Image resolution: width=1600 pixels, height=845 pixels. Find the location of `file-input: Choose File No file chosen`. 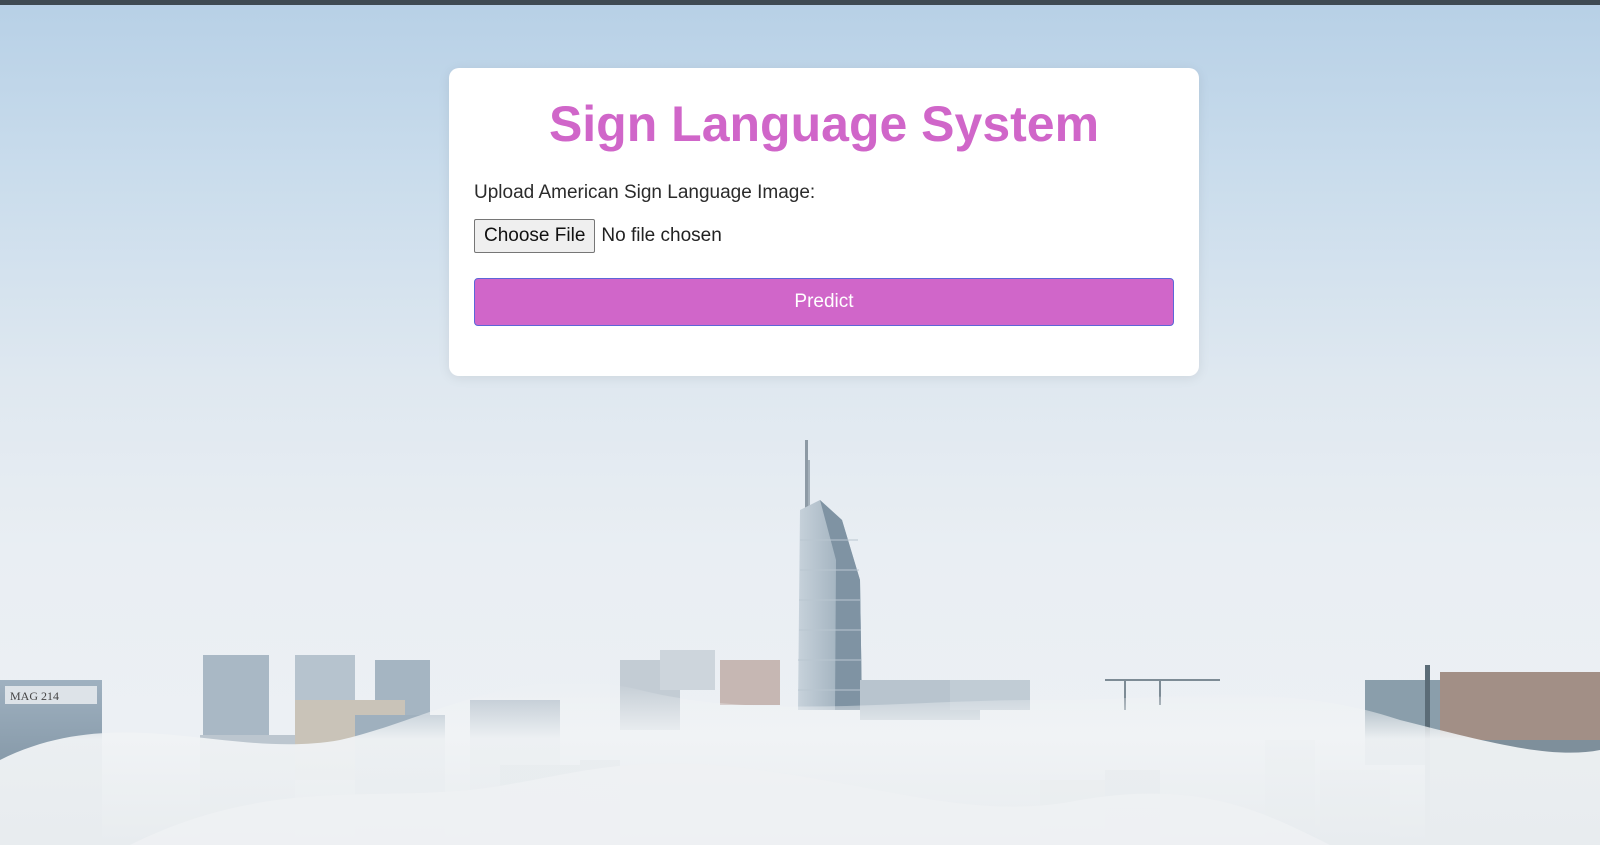

file-input: Choose File No file chosen is located at coordinates (824, 236).